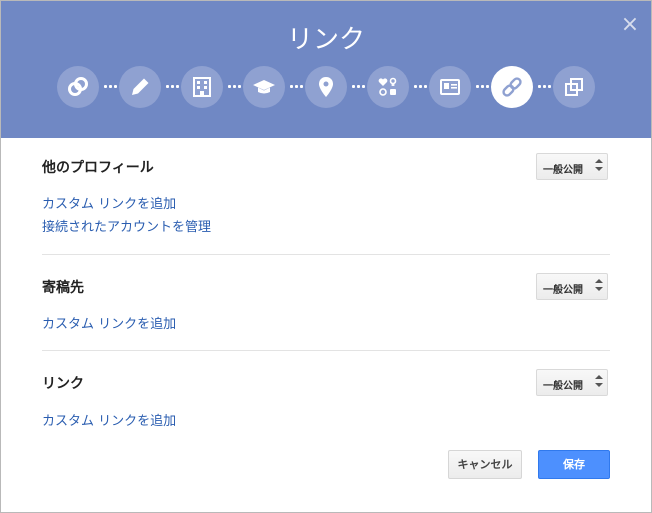  What do you see at coordinates (326, 305) in the screenshot?
I see `section-contributor-to: 寄稿先 一般公開 カスタム リンクを追加` at bounding box center [326, 305].